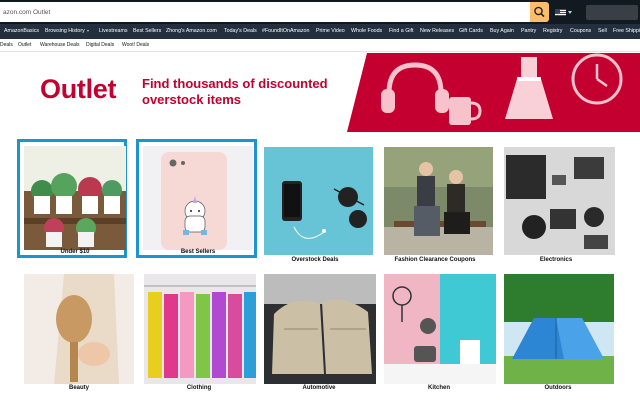 The height and width of the screenshot is (400, 640). Describe the element at coordinates (100, 45) in the screenshot. I see `subnav-item-digital-deals: Digital Deals` at that location.